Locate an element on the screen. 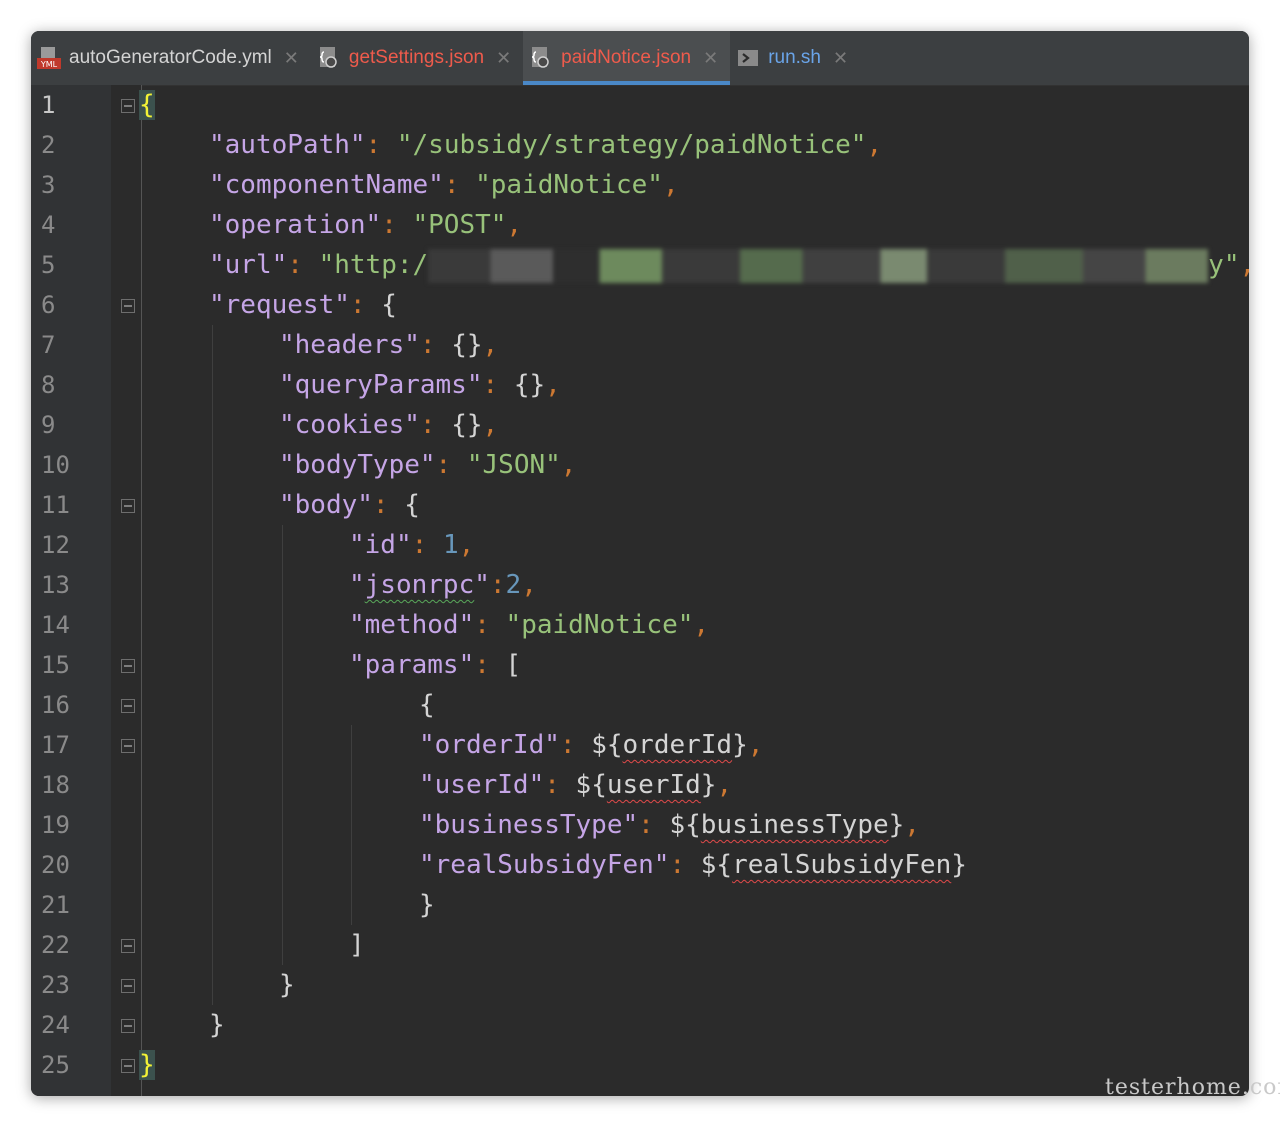 Image resolution: width=1280 pixels, height=1127 pixels. shell-script-icon is located at coordinates (748, 58).